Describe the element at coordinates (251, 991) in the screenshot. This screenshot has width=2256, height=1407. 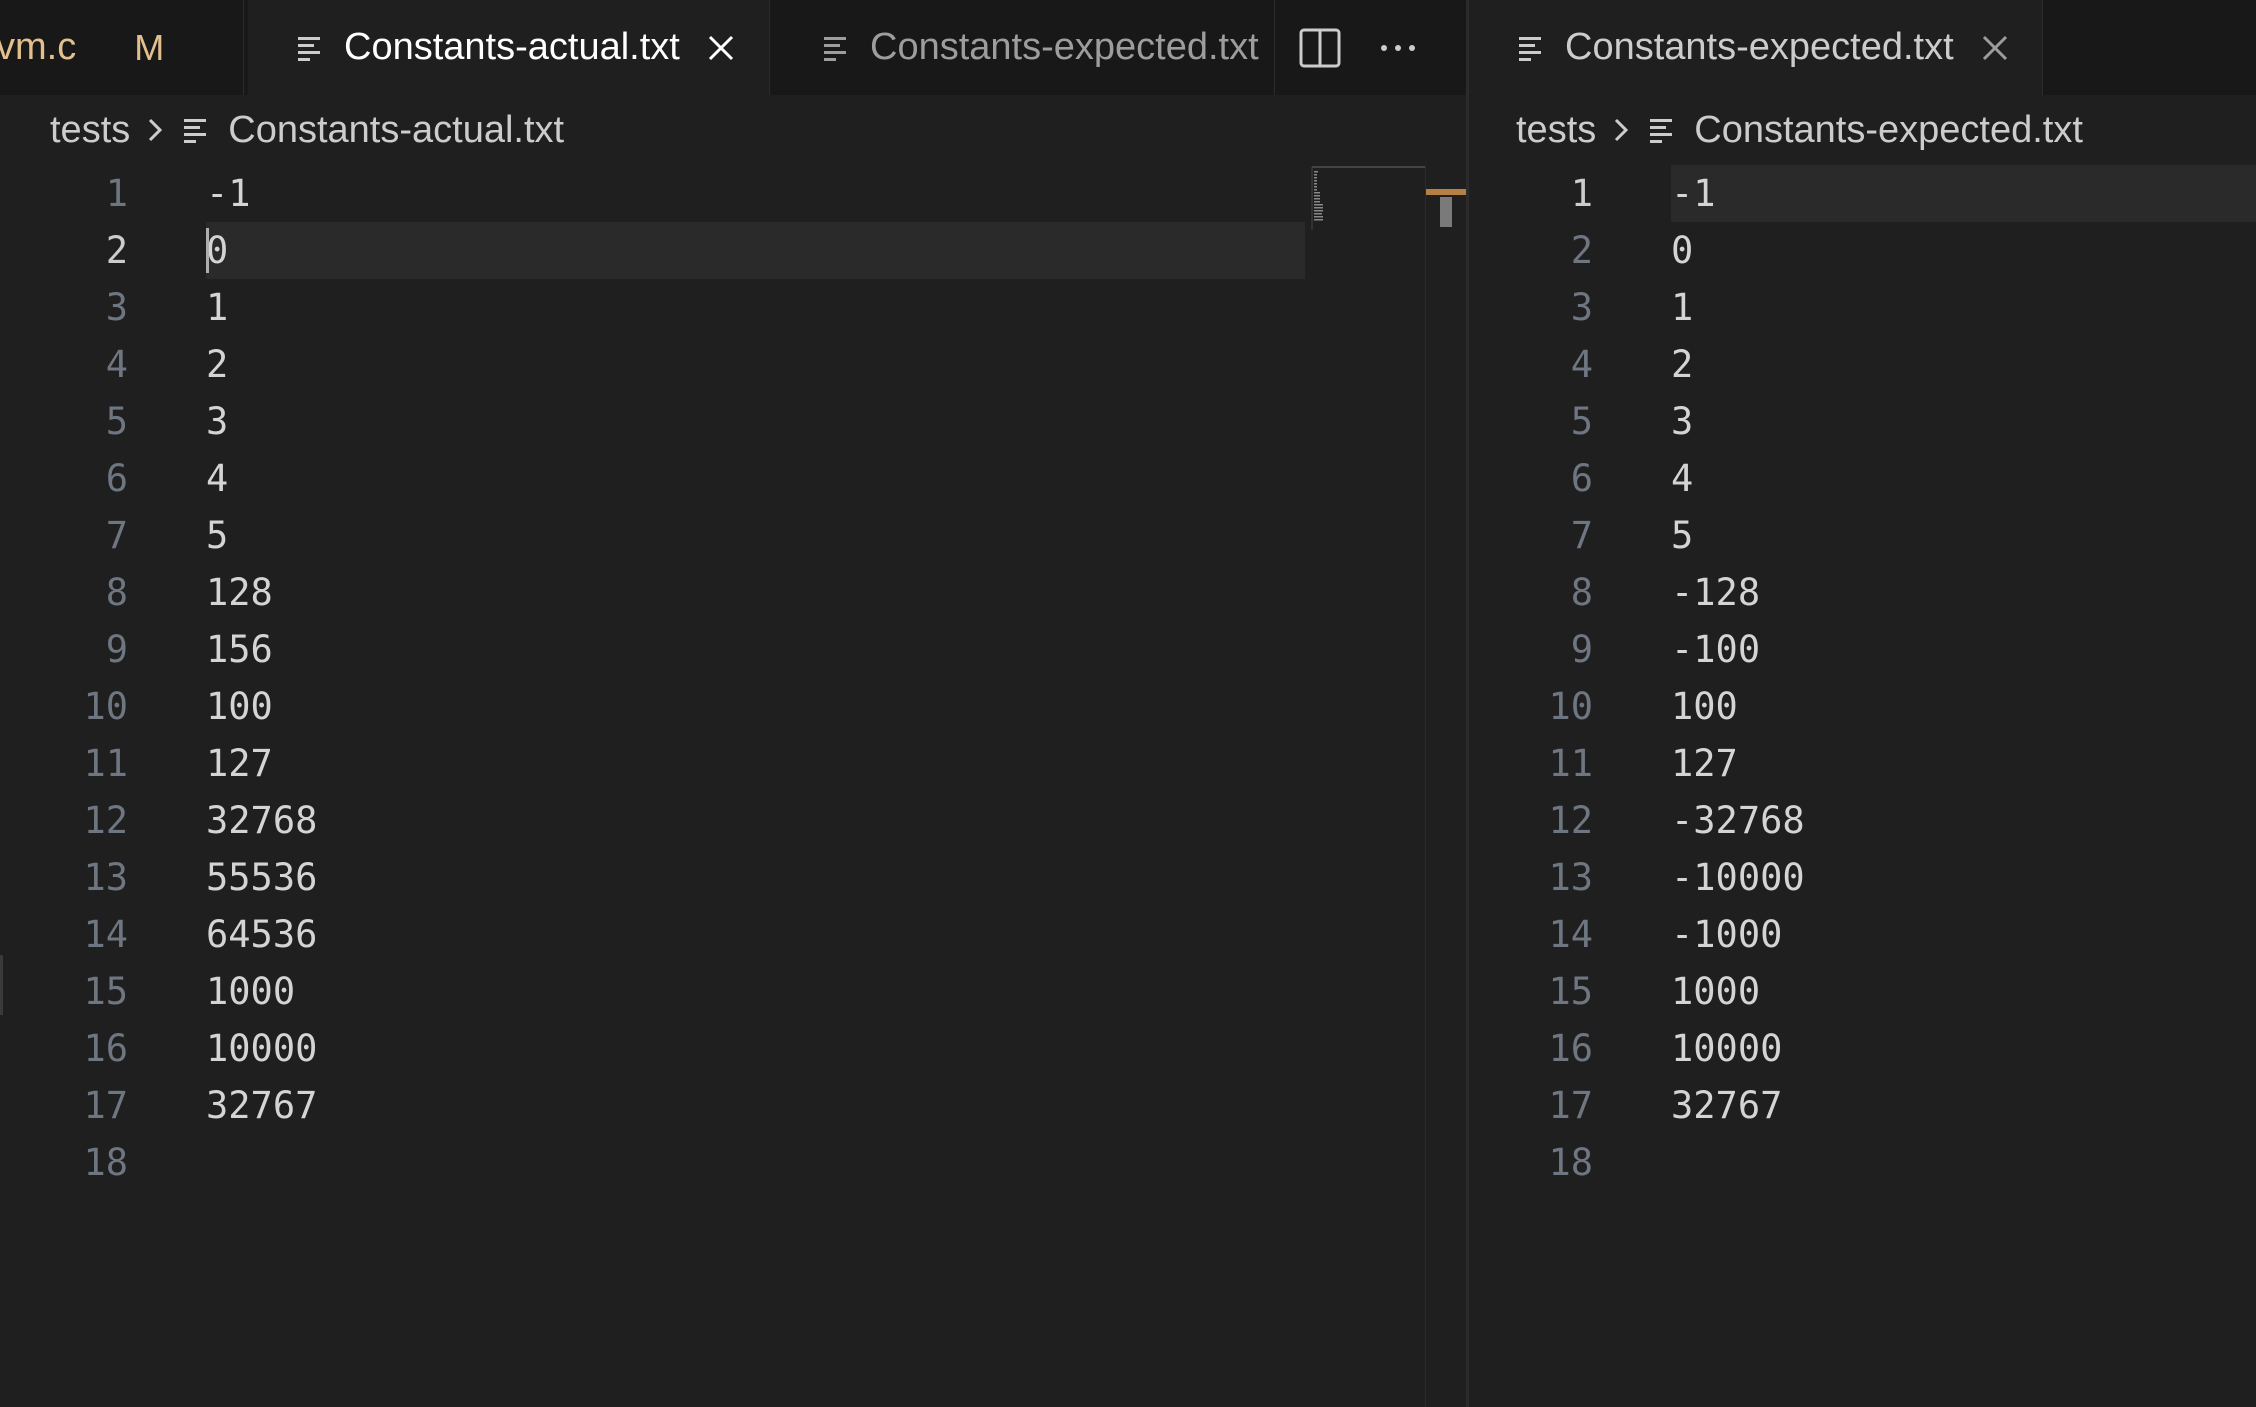
I see `line-content: 1000` at that location.